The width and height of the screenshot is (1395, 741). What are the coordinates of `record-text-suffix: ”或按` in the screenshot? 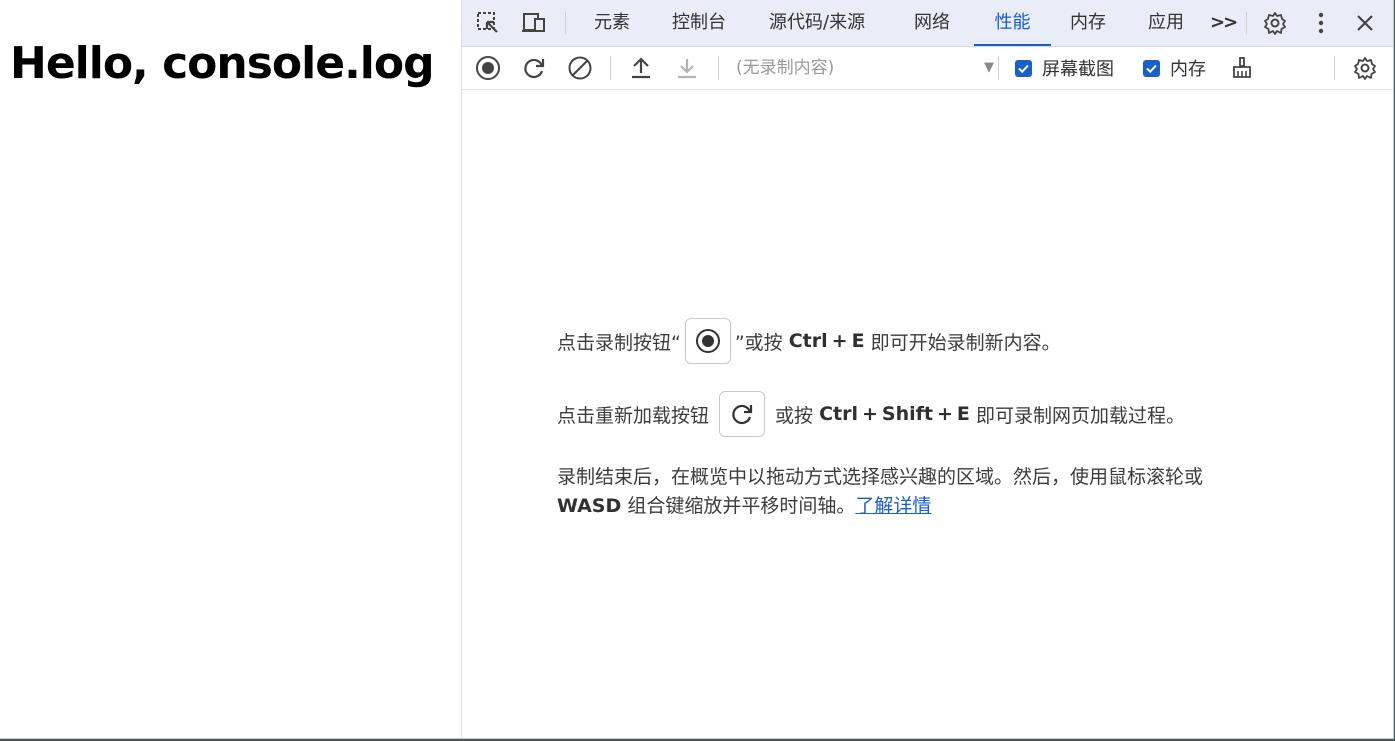 It's located at (758, 342).